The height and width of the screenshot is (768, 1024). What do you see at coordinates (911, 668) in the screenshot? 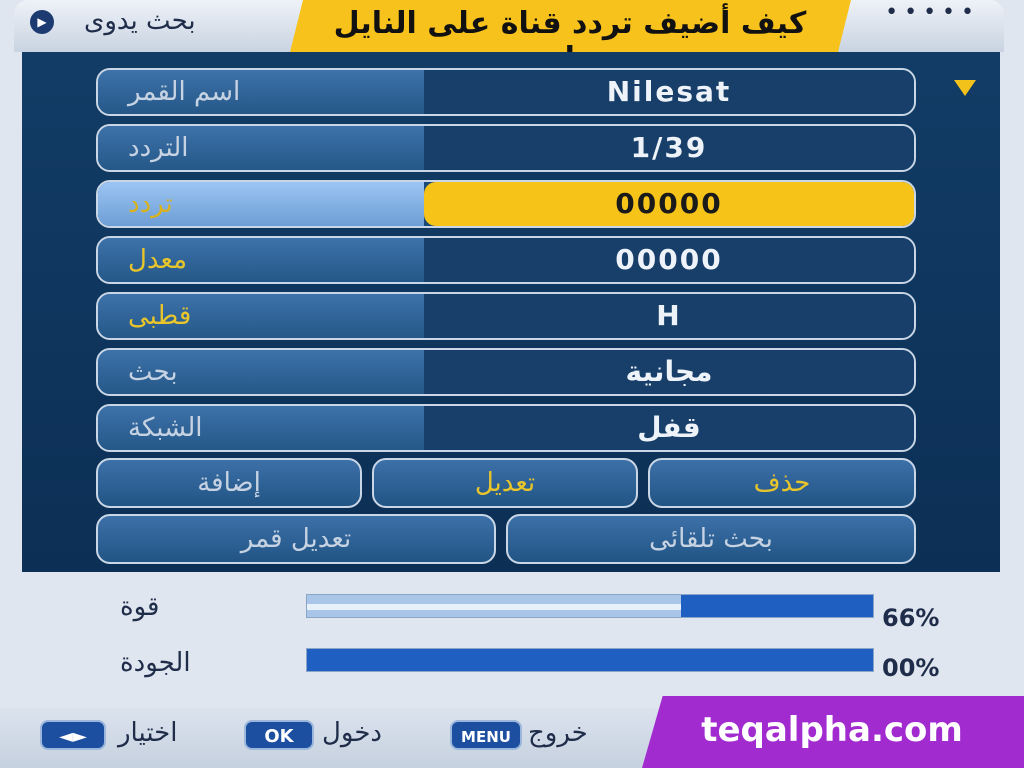
I see `quality-percent: 00%` at bounding box center [911, 668].